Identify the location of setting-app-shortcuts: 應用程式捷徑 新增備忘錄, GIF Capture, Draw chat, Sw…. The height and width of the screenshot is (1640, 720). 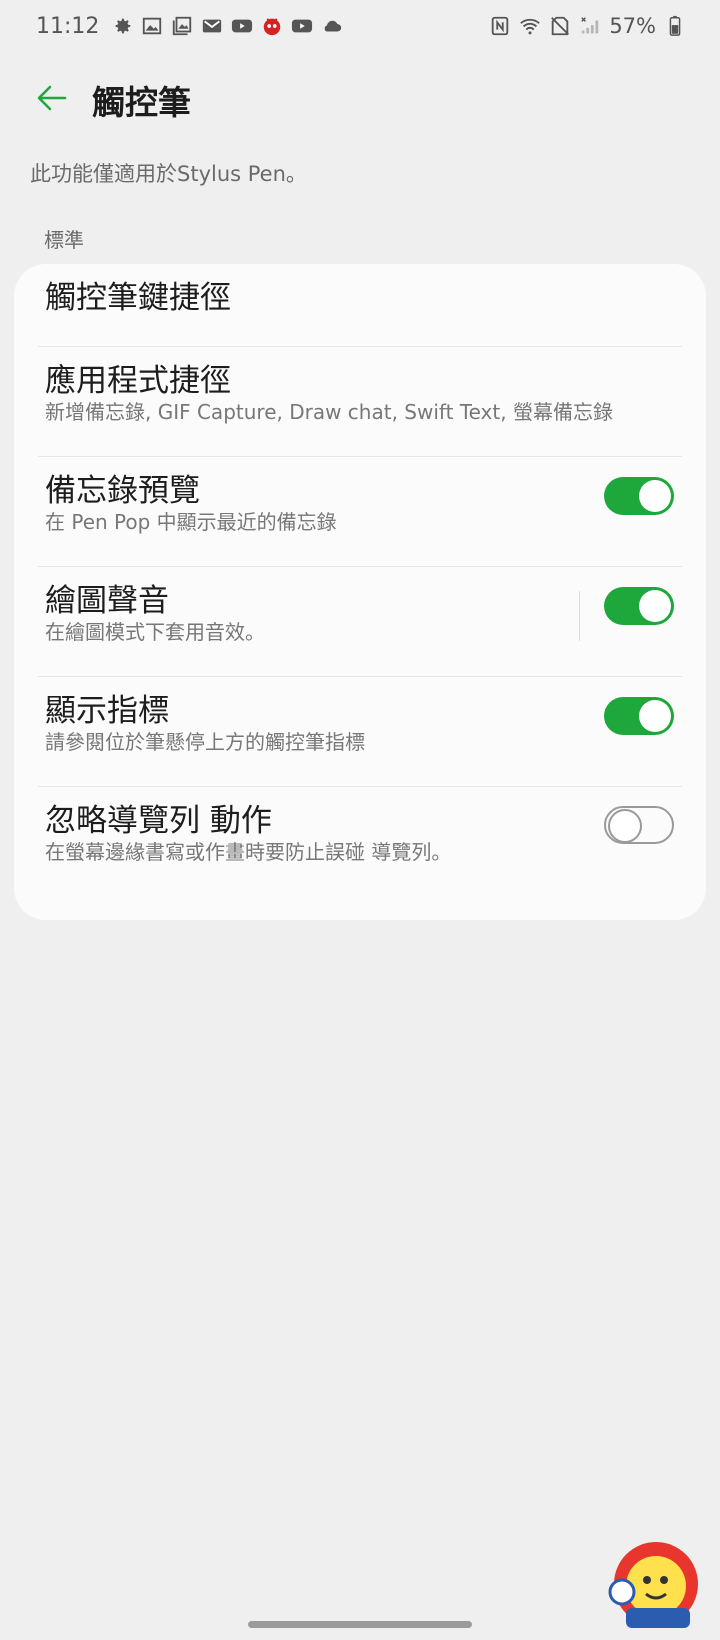
(360, 401).